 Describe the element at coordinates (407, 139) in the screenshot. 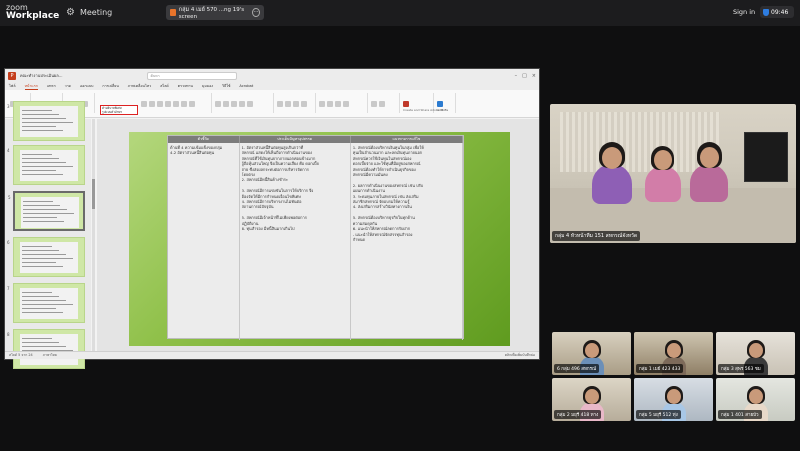

I see `header-solutions: แนวทางการแก้ไข` at that location.